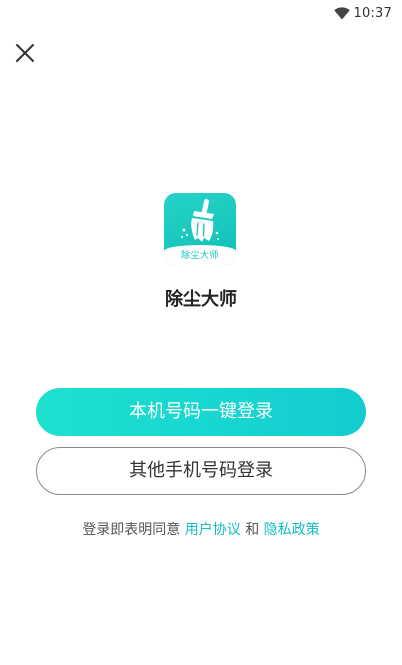  What do you see at coordinates (372, 13) in the screenshot?
I see `status-time: 10:37` at bounding box center [372, 13].